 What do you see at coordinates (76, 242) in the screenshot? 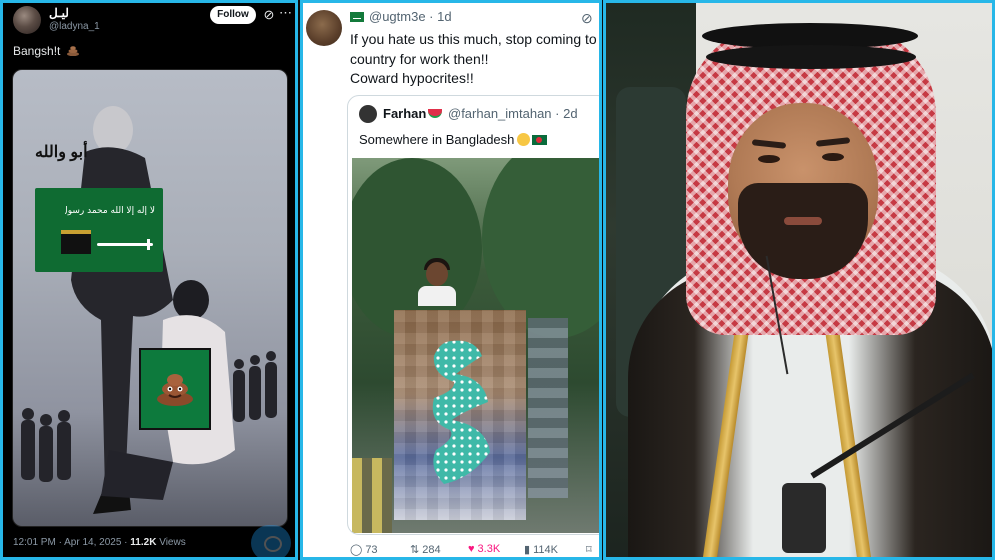
I see `kaaba-icon` at bounding box center [76, 242].